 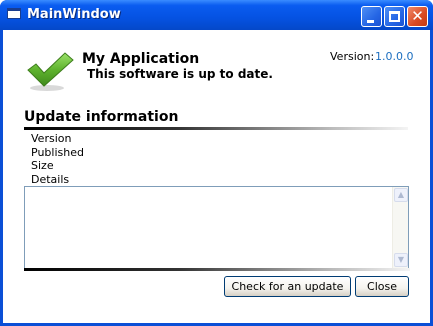 What do you see at coordinates (42, 165) in the screenshot?
I see `info-label-size: Size` at bounding box center [42, 165].